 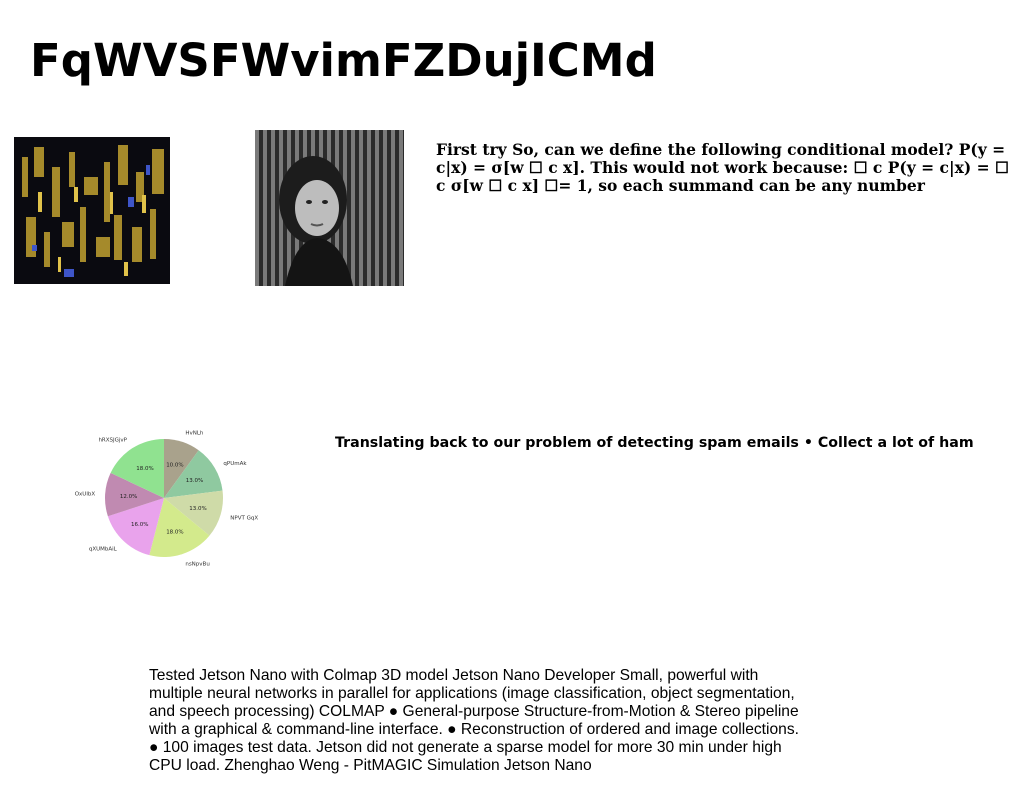 What do you see at coordinates (103, 549) in the screenshot?
I see `pie-category-label: qXUMbAiL` at bounding box center [103, 549].